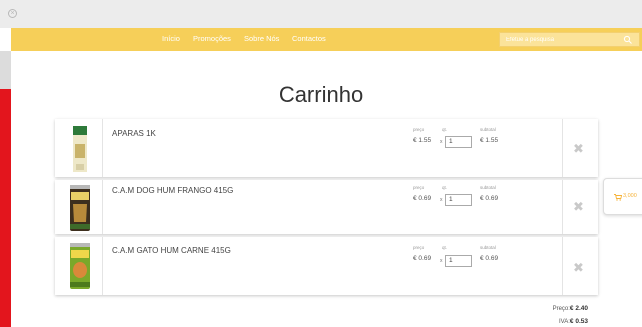  I want to click on search-icon, so click(628, 40).